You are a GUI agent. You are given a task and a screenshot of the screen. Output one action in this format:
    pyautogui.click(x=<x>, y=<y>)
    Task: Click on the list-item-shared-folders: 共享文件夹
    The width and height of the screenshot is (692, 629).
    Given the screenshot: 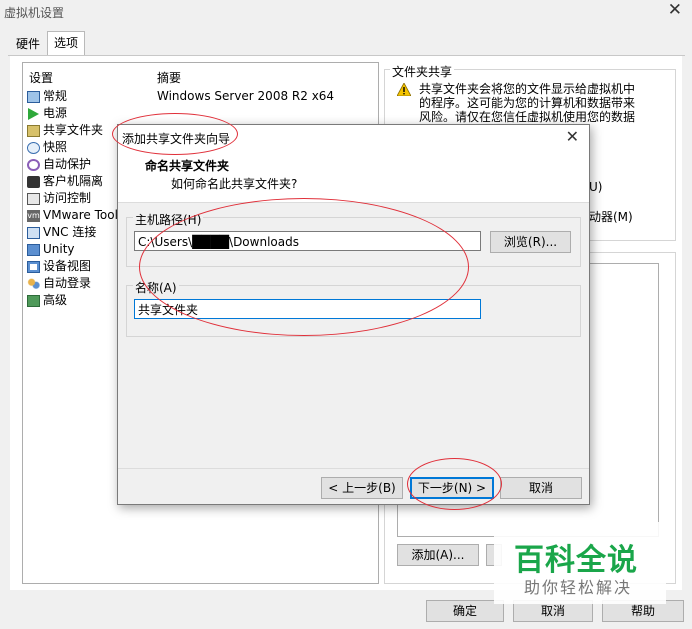 What is the action you would take?
    pyautogui.click(x=65, y=130)
    